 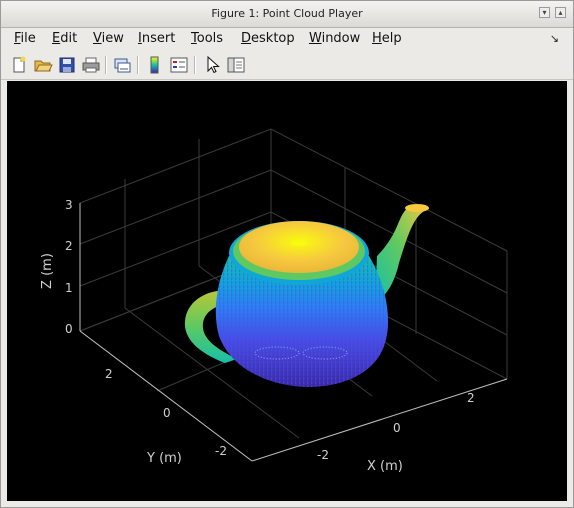 What do you see at coordinates (69, 246) in the screenshot?
I see `z-tick-2: 2` at bounding box center [69, 246].